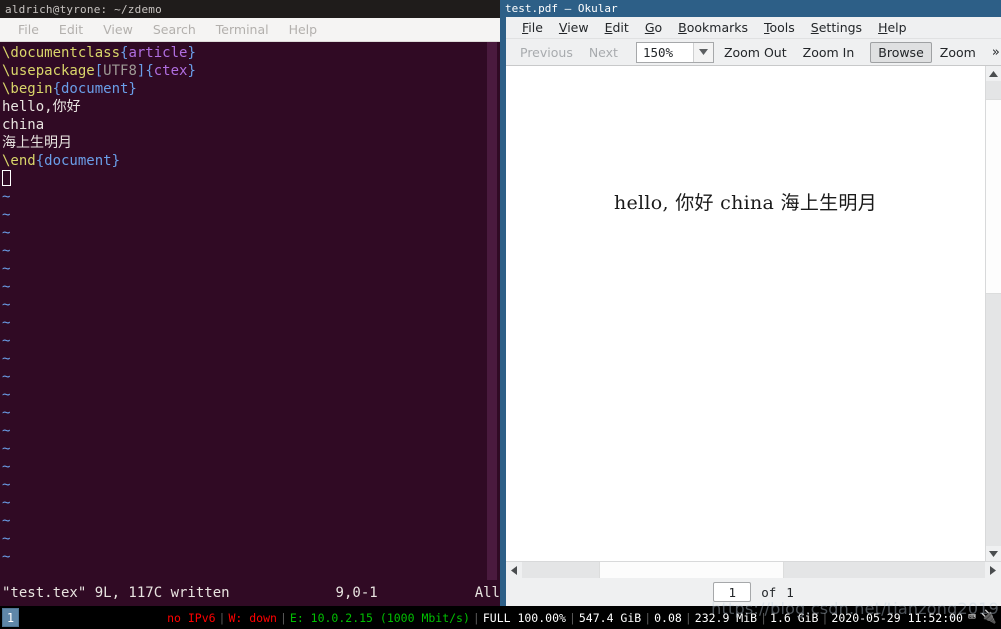 The width and height of the screenshot is (1001, 629). I want to click on plug-tray-icon: 🔌, so click(989, 617).